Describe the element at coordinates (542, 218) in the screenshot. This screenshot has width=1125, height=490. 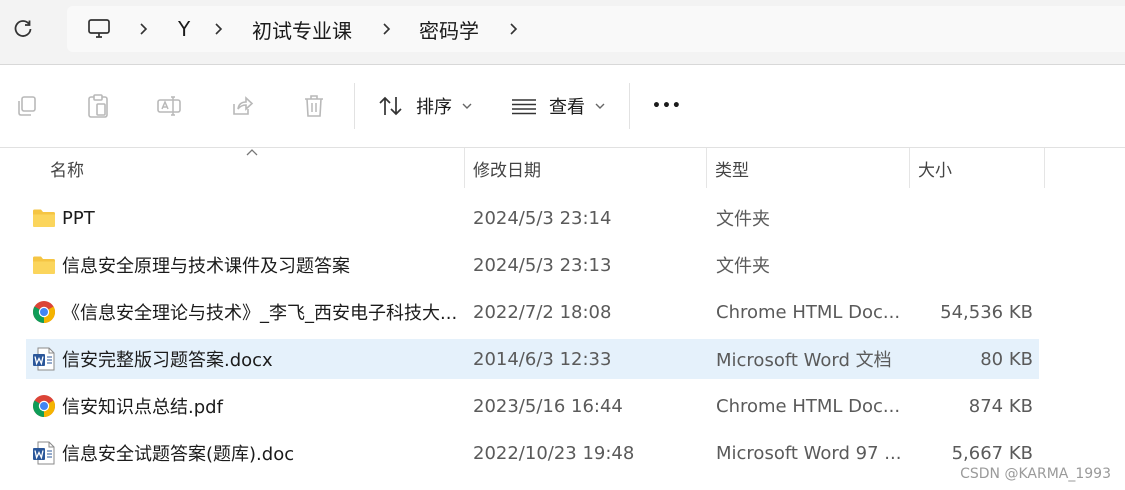
I see `file-modified: 2024/5/3 23:14` at that location.